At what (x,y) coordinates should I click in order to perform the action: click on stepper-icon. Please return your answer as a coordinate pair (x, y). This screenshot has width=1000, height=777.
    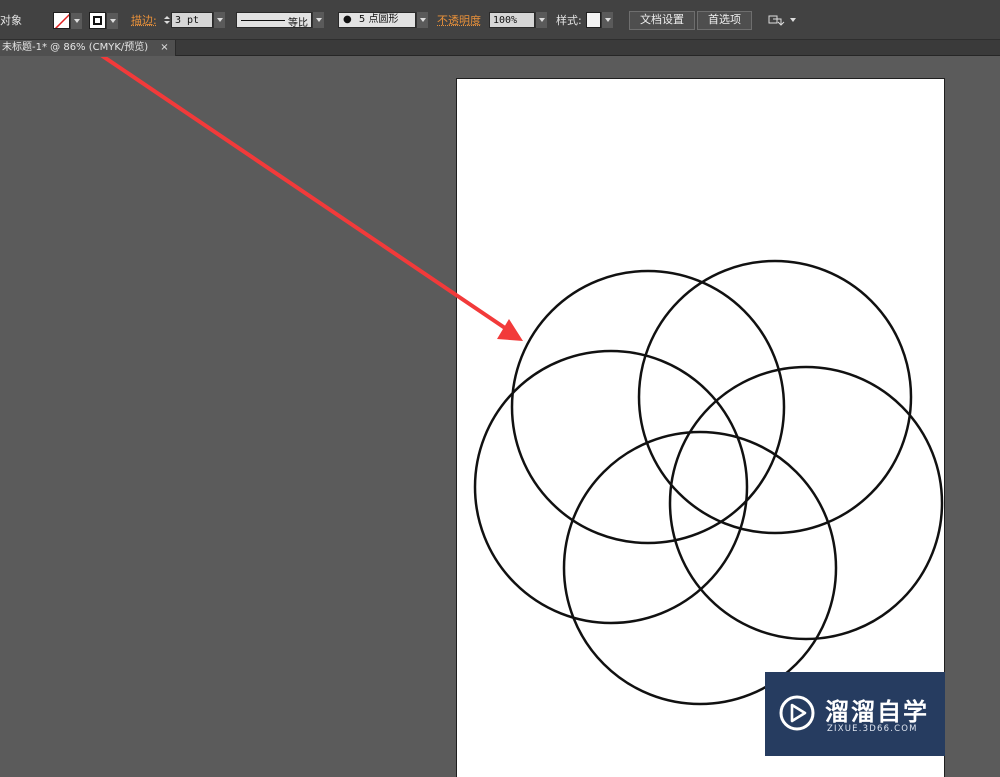
    Looking at the image, I should click on (166, 20).